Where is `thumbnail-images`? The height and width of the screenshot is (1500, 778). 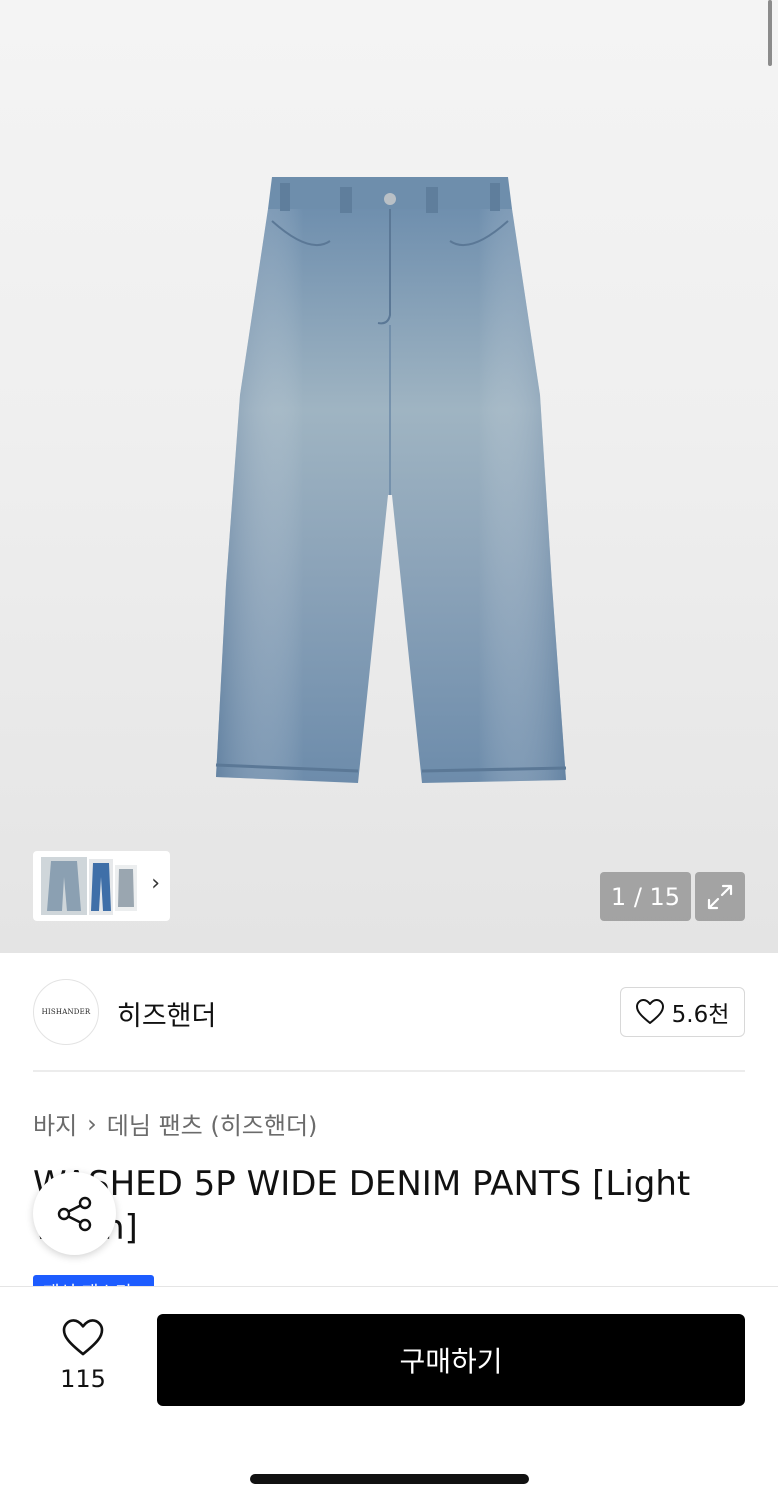
thumbnail-images is located at coordinates (91, 886).